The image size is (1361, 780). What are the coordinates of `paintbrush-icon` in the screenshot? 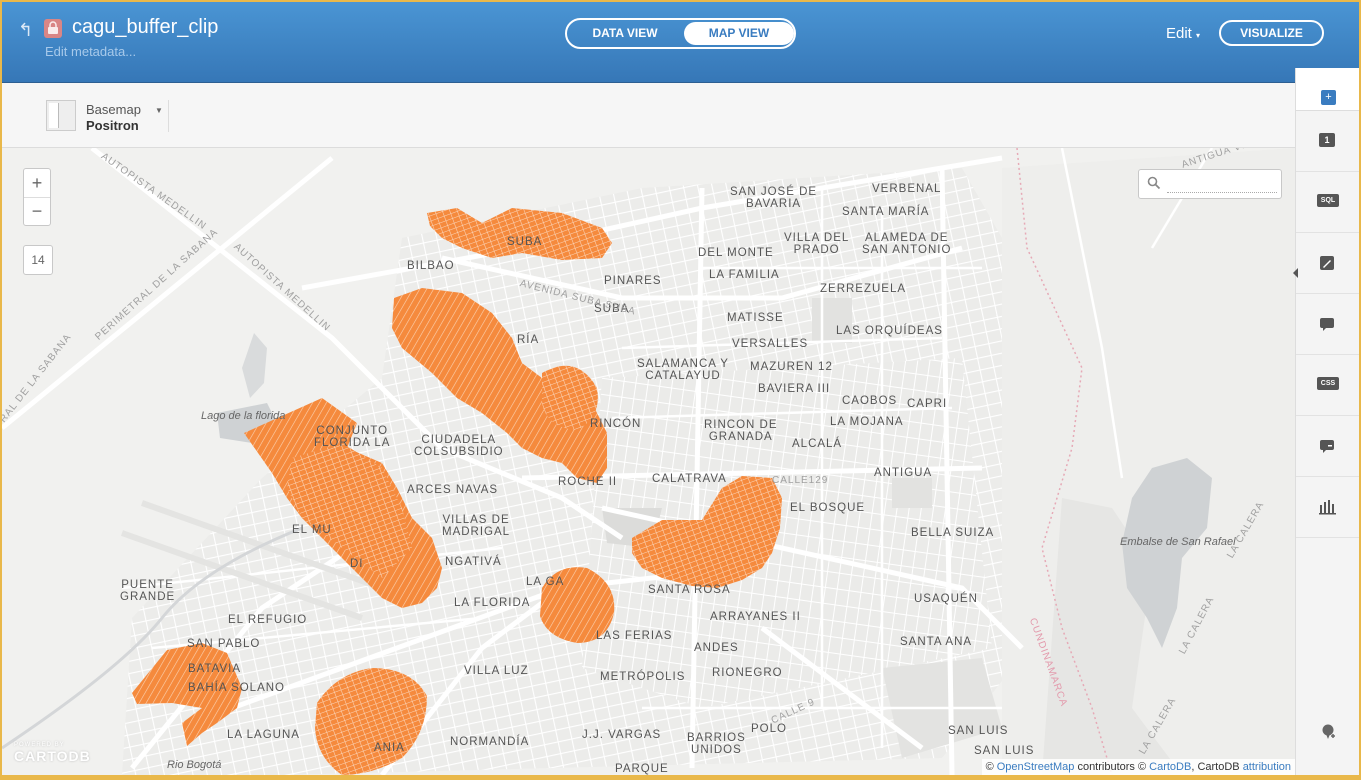 It's located at (1327, 263).